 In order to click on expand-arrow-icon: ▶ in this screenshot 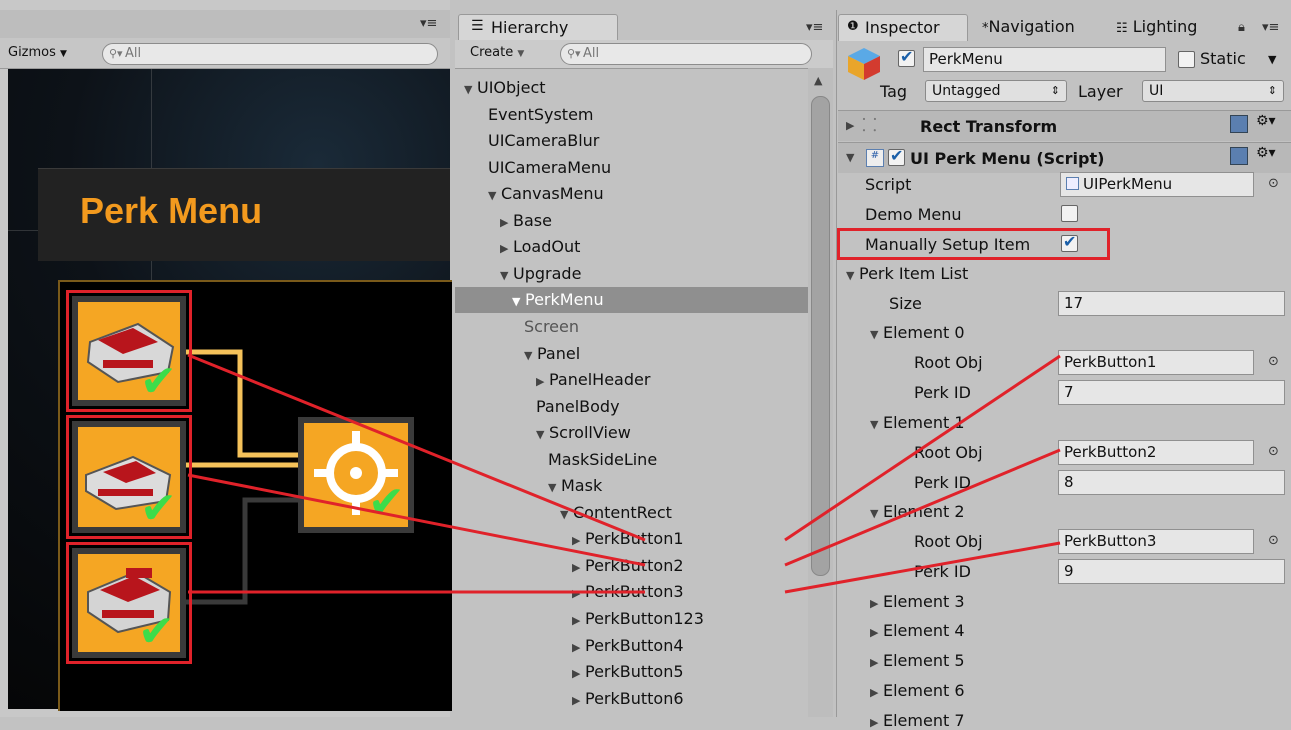, I will do `click(874, 722)`.